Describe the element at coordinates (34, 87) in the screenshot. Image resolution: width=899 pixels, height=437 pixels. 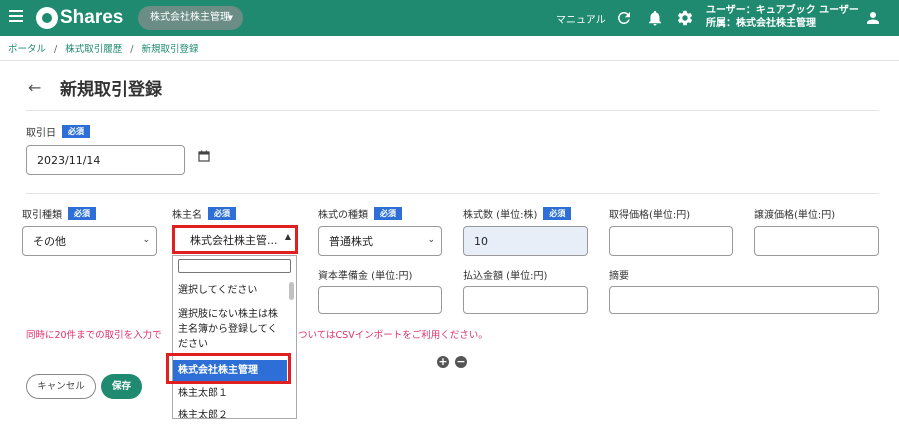
I see `back-arrow-icon: ←` at that location.